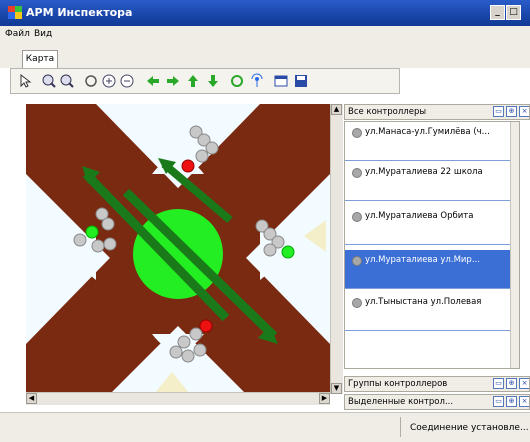  Describe the element at coordinates (427, 225) in the screenshot. I see `list-item: ул.Мураталиева Орбита` at that location.